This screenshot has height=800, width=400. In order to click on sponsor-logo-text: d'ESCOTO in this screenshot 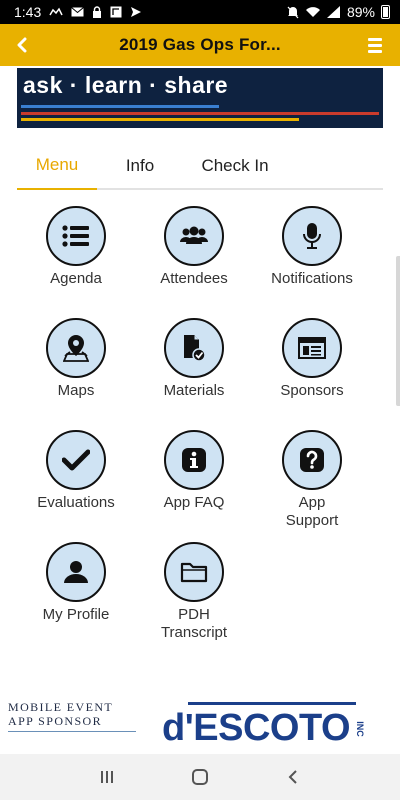, I will do `click(256, 728)`.